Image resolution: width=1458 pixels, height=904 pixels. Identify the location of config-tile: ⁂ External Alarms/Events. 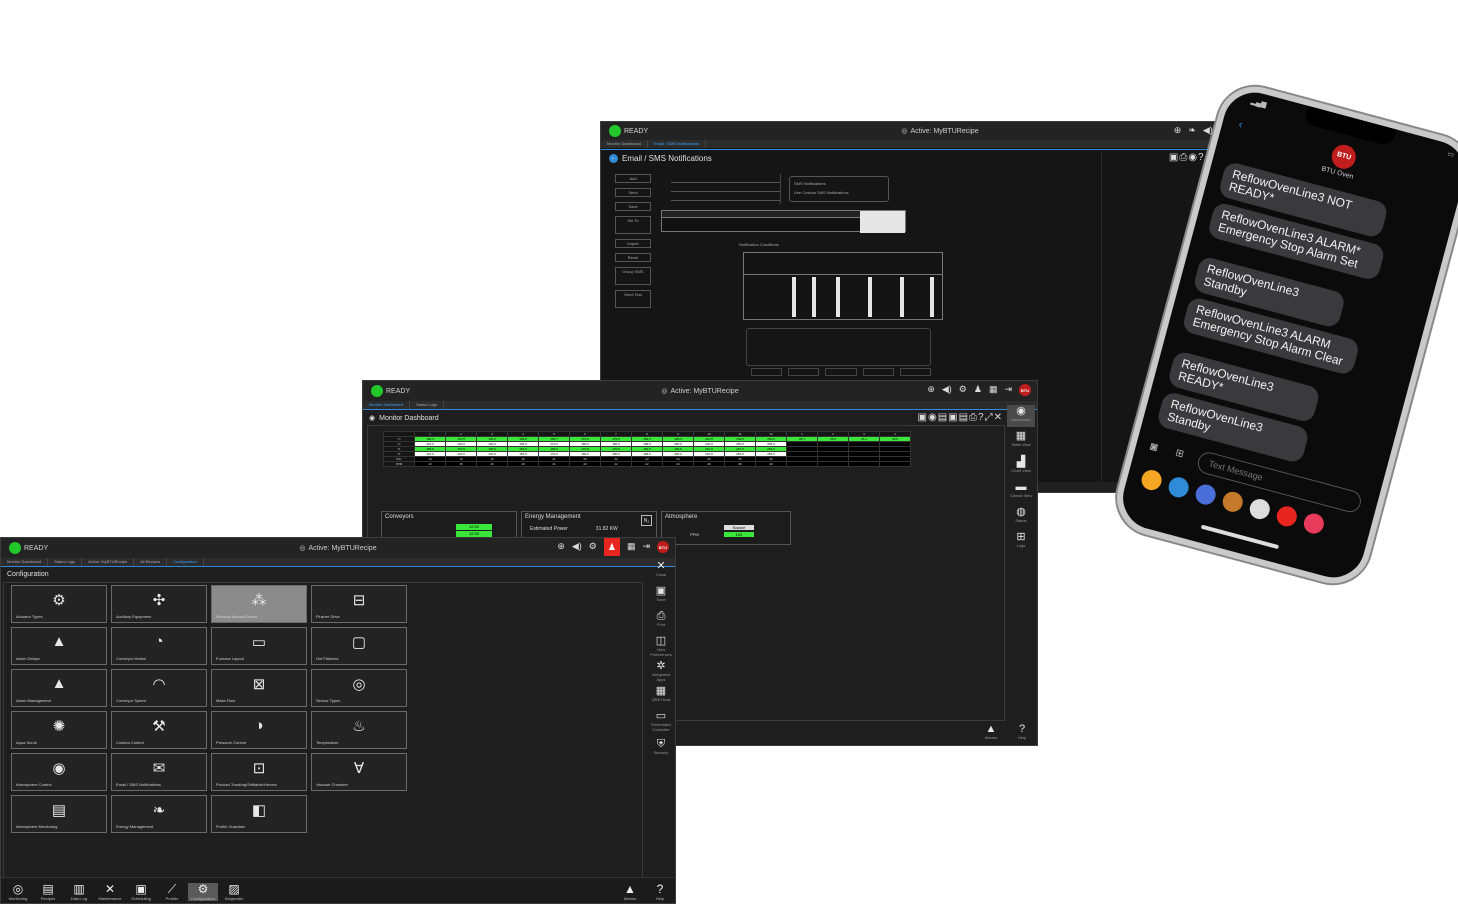
(259, 604).